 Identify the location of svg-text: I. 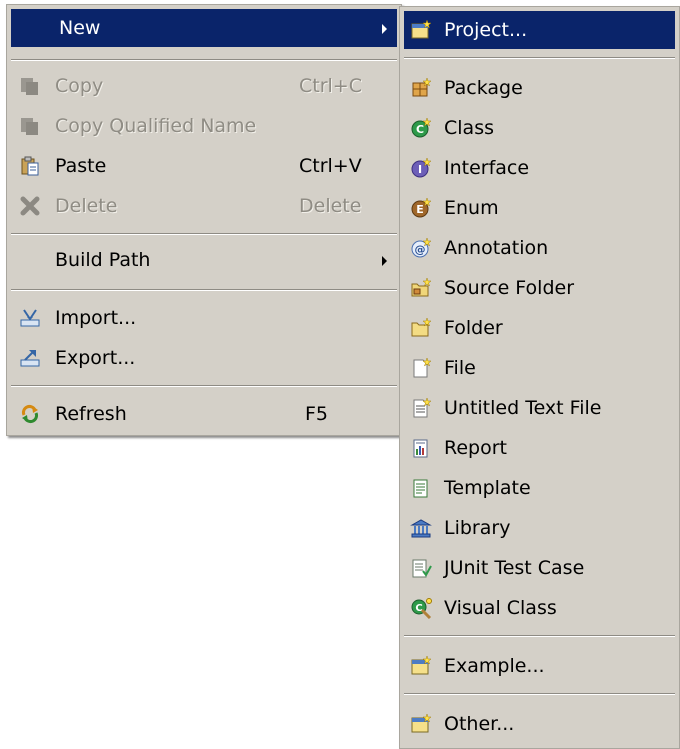
(420, 169).